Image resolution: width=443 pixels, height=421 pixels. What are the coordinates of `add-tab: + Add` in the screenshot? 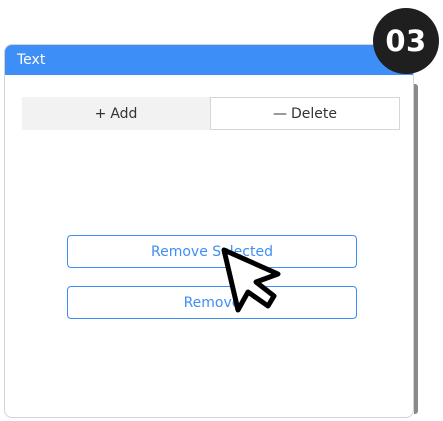 It's located at (116, 113).